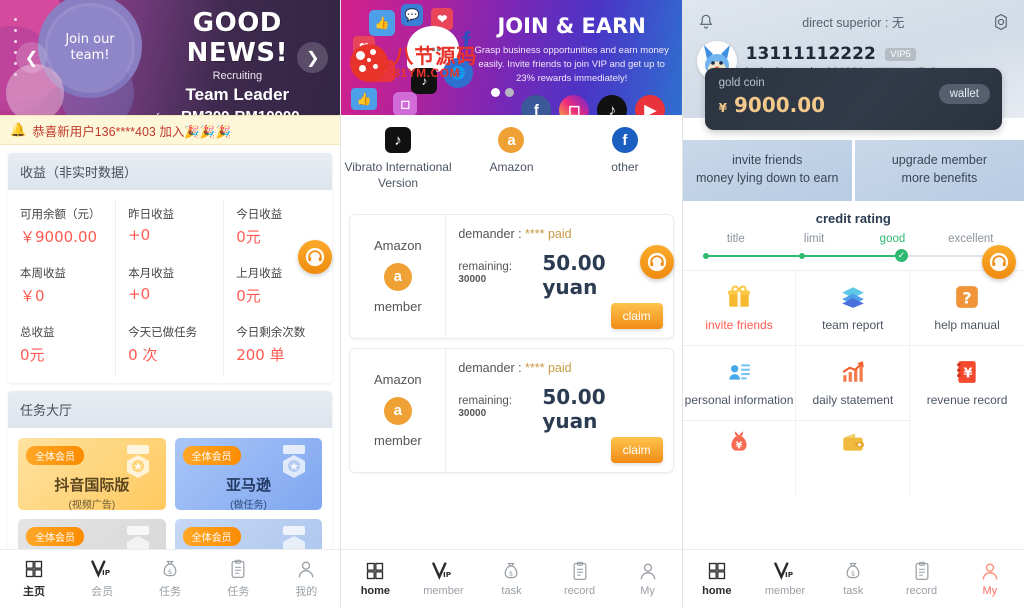 The width and height of the screenshot is (1024, 607). I want to click on menu-revenue-record: ¥ revenue record, so click(967, 382).